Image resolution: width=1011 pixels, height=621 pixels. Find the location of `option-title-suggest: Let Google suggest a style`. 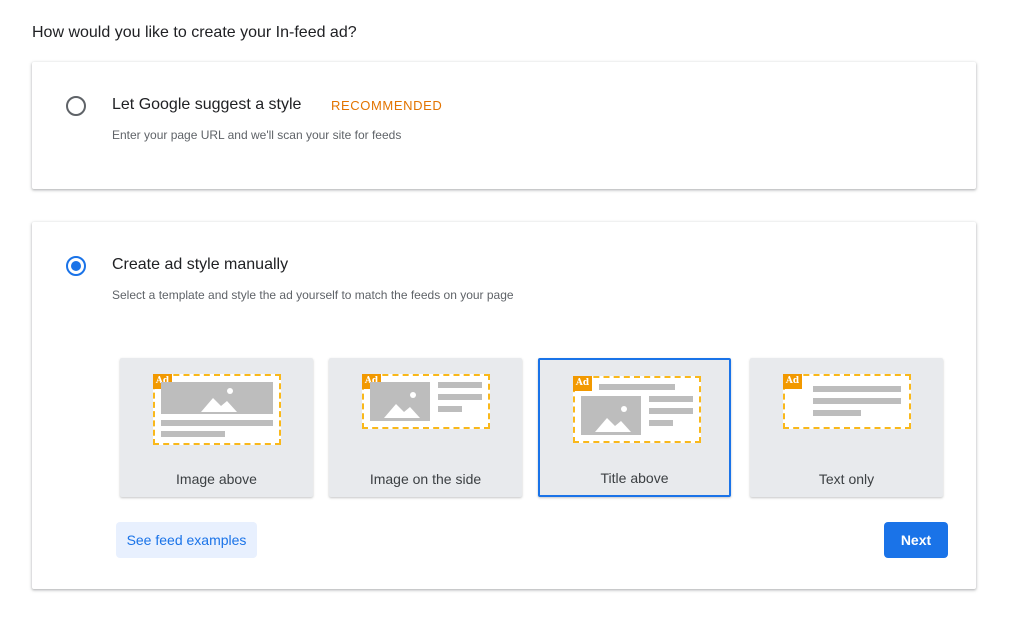

option-title-suggest: Let Google suggest a style is located at coordinates (207, 104).